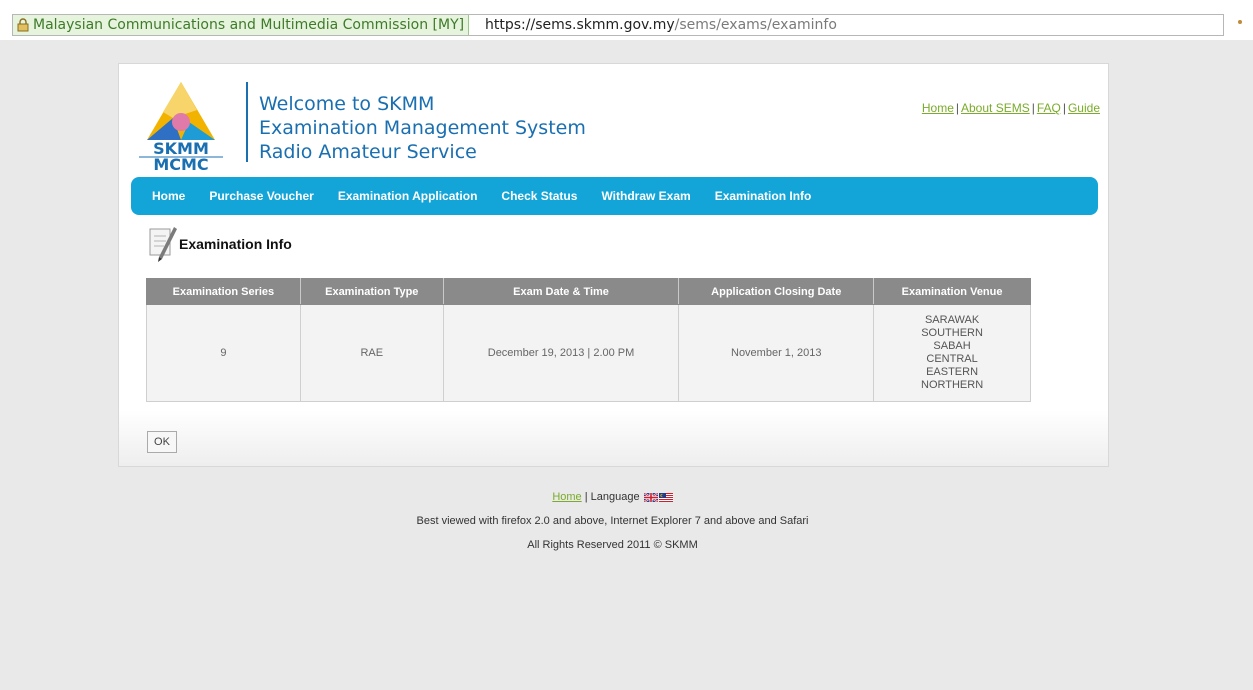 Image resolution: width=1253 pixels, height=690 pixels. I want to click on skmm-logo: SKMM MCMC, so click(181, 124).